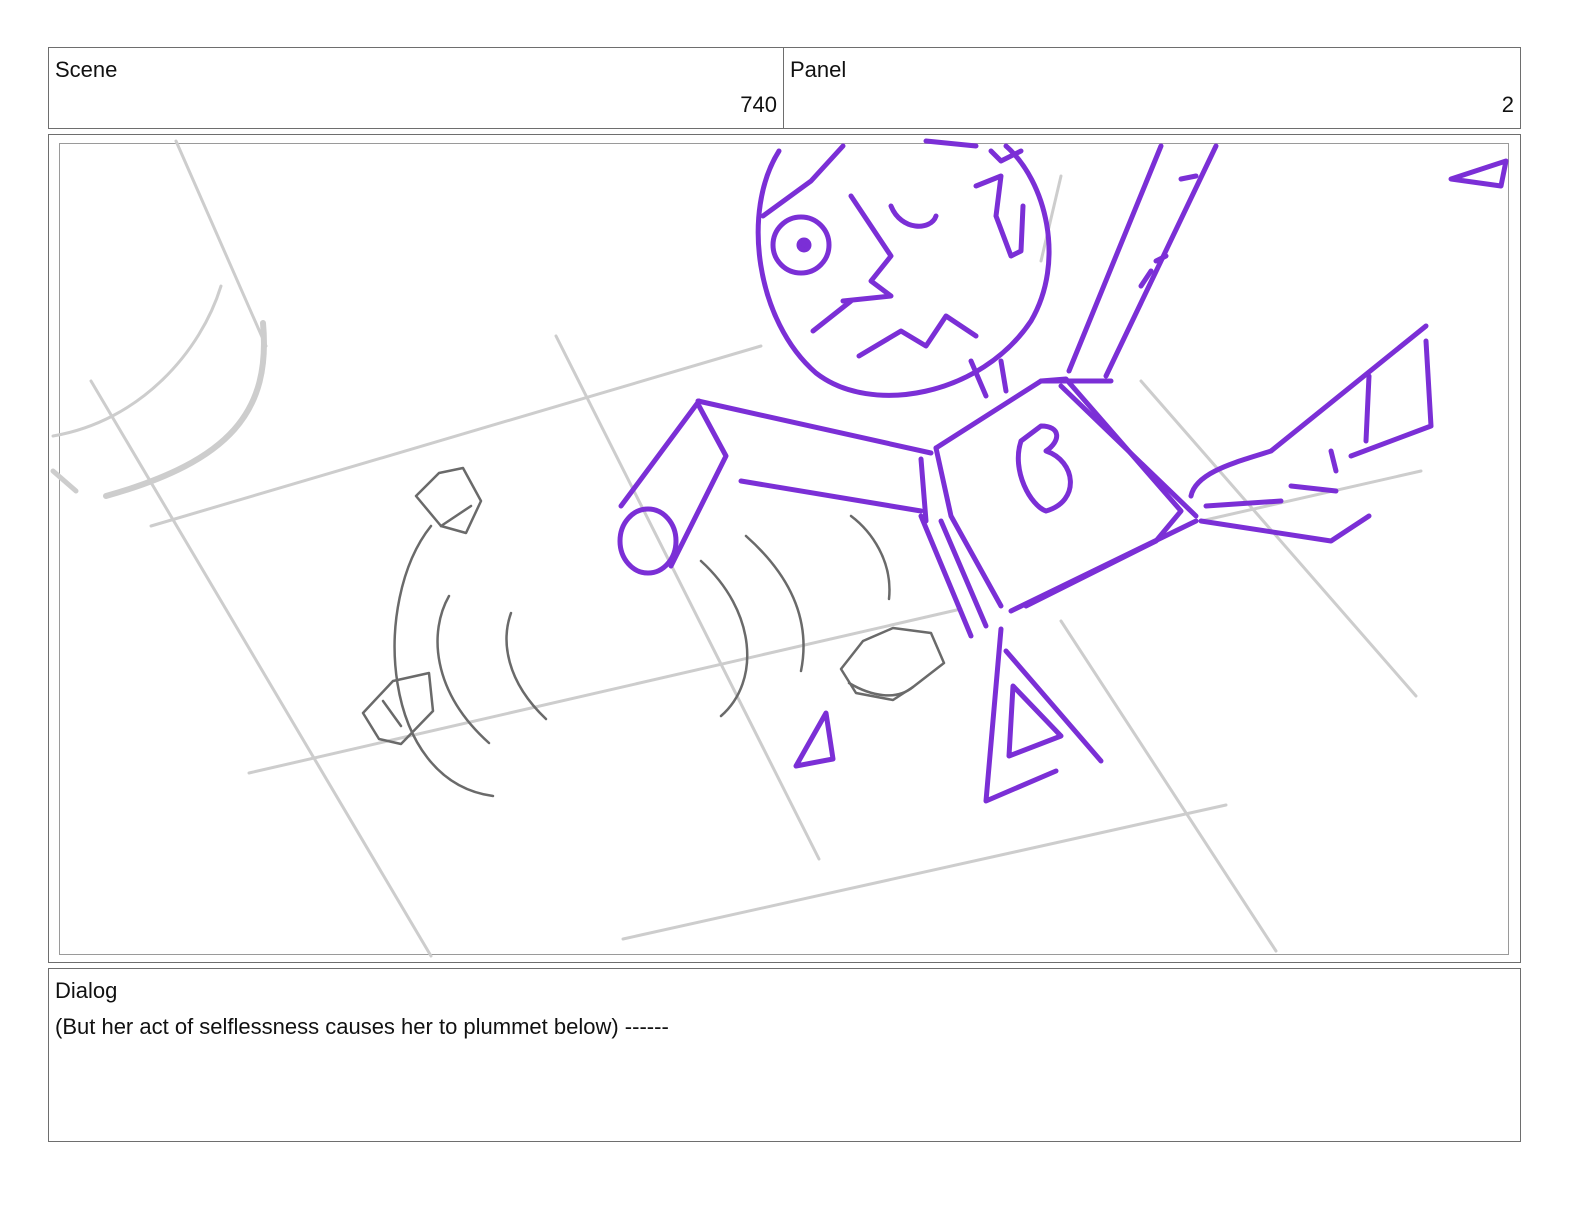 The width and height of the screenshot is (1584, 1224). I want to click on panel-field: Panel 2, so click(1152, 88).